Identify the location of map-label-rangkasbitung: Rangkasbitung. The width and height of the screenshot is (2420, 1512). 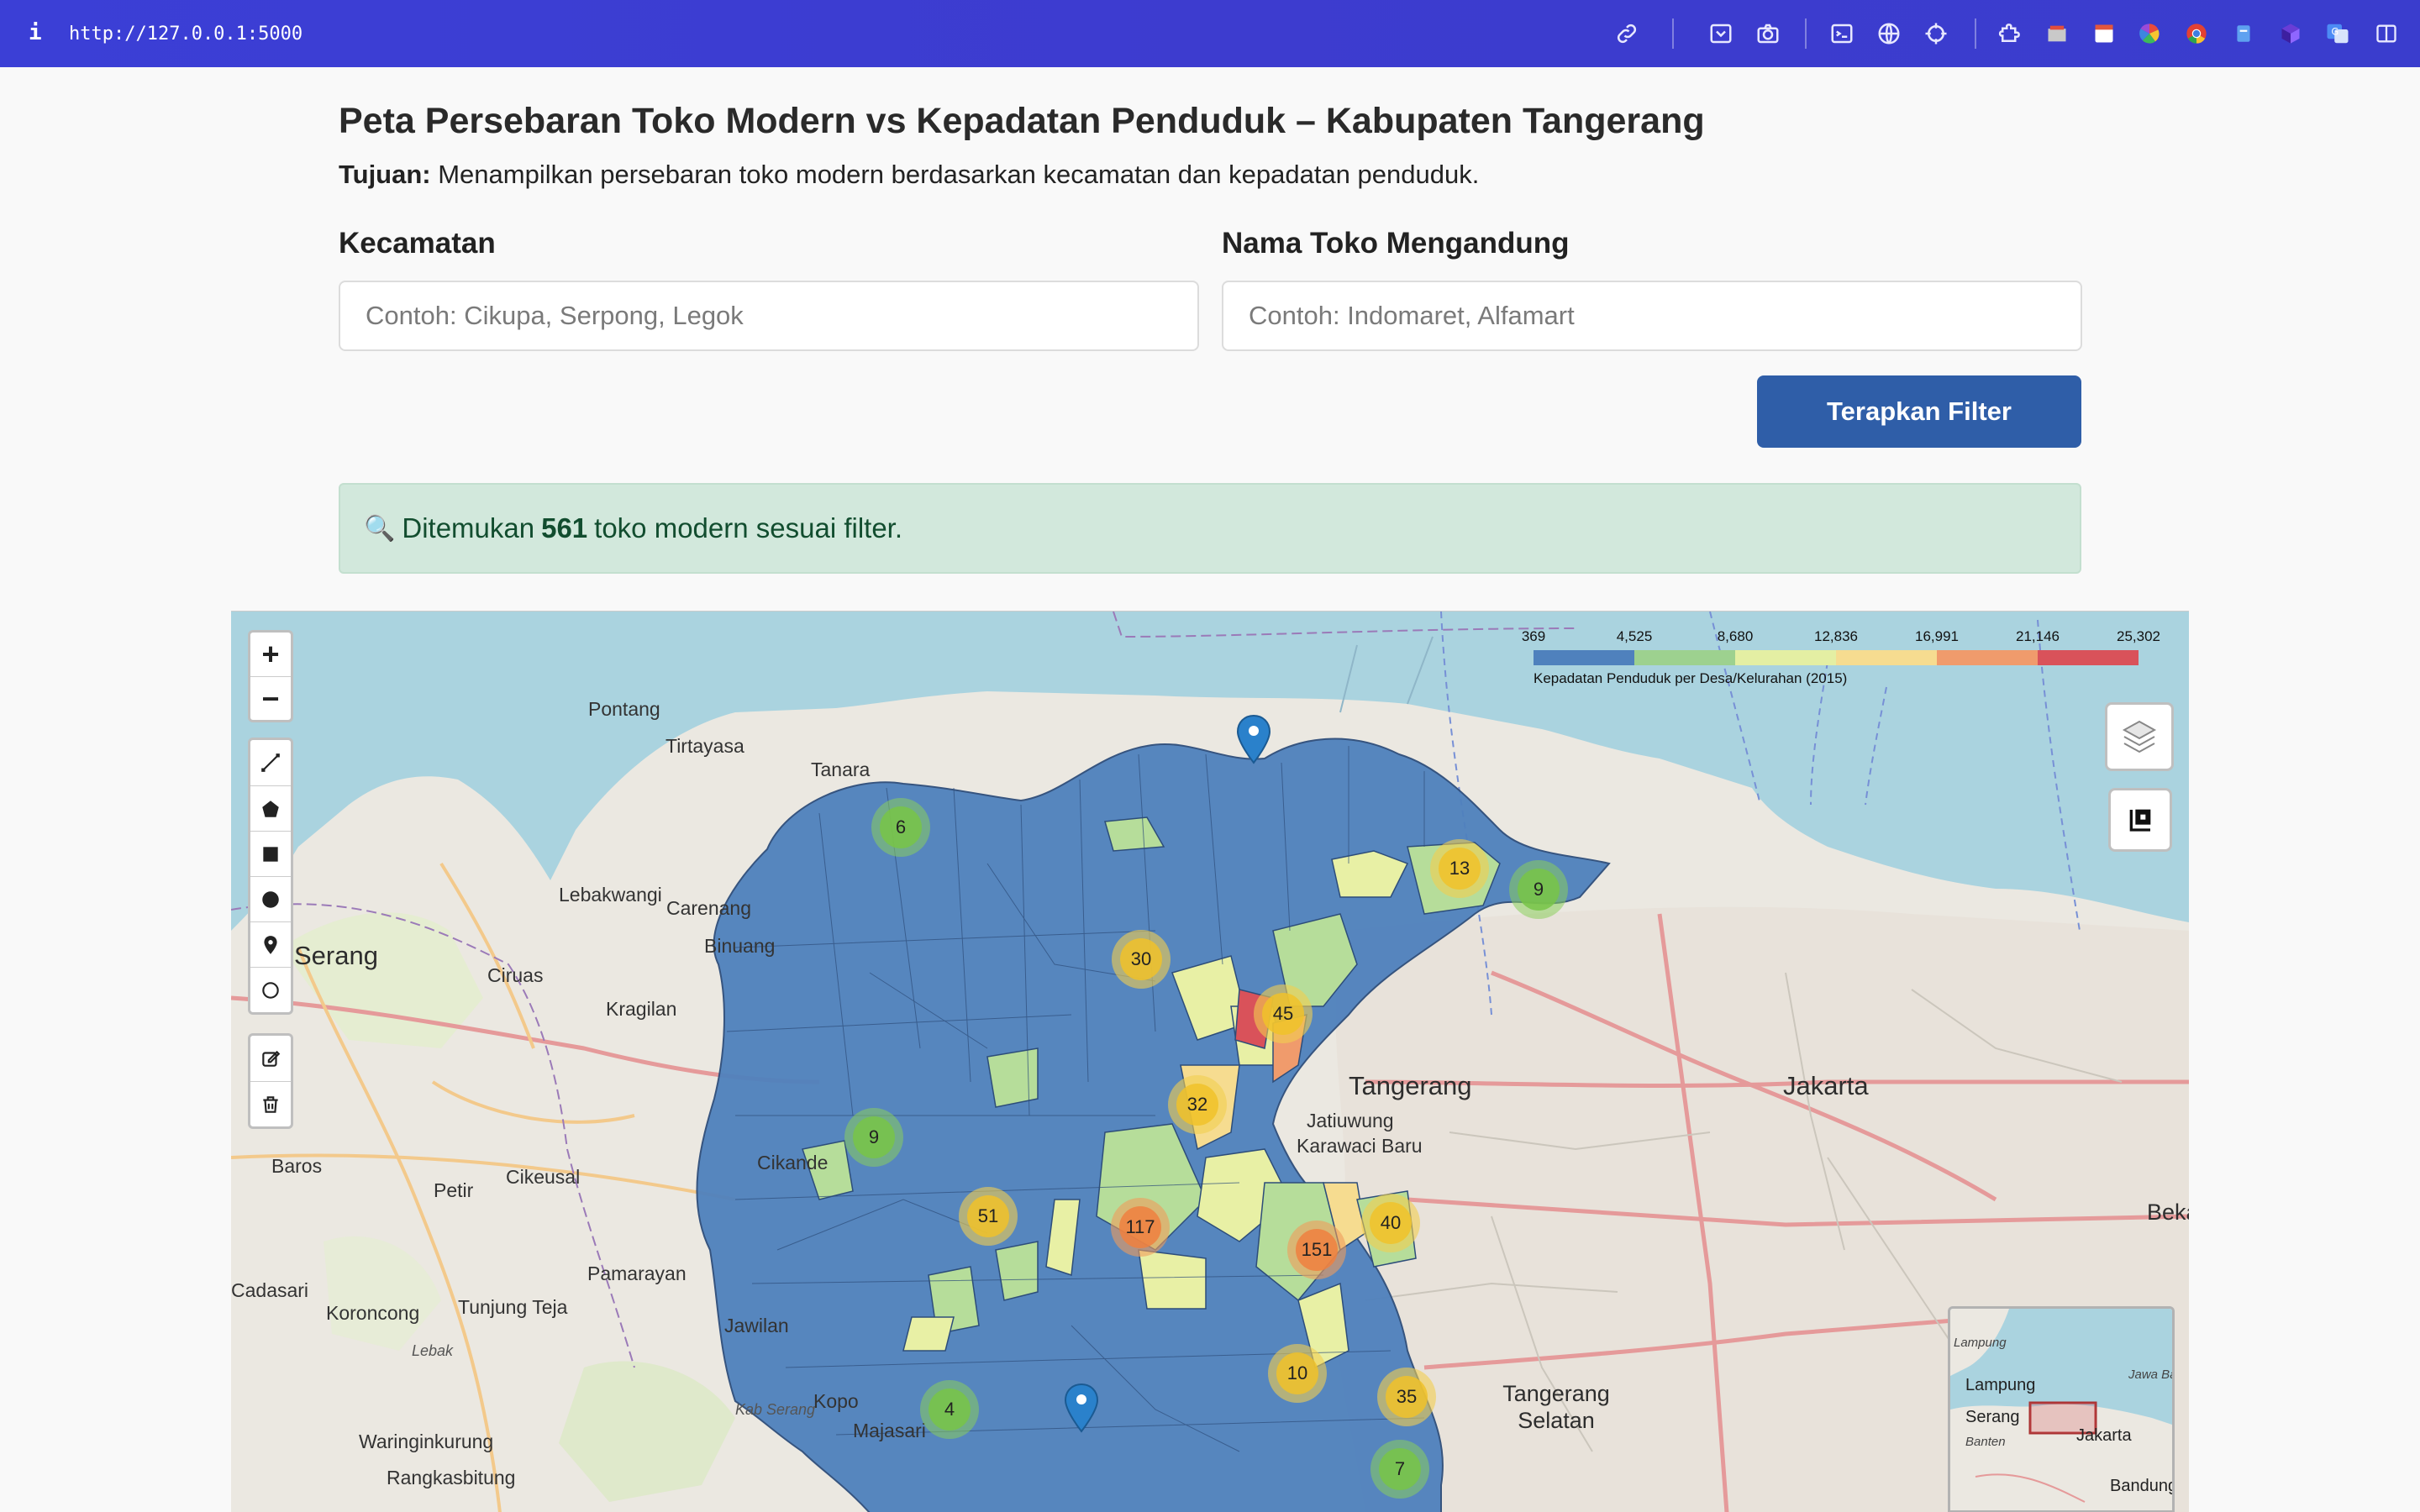
(451, 1477).